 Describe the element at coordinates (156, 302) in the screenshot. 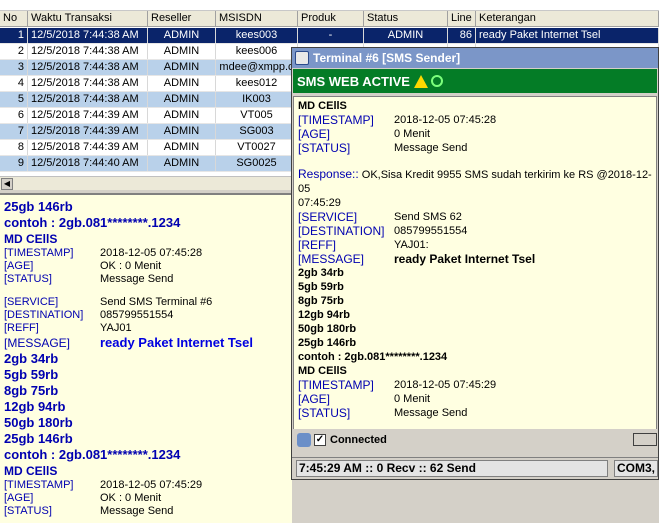

I see `service-value: Send SMS Terminal #6` at that location.